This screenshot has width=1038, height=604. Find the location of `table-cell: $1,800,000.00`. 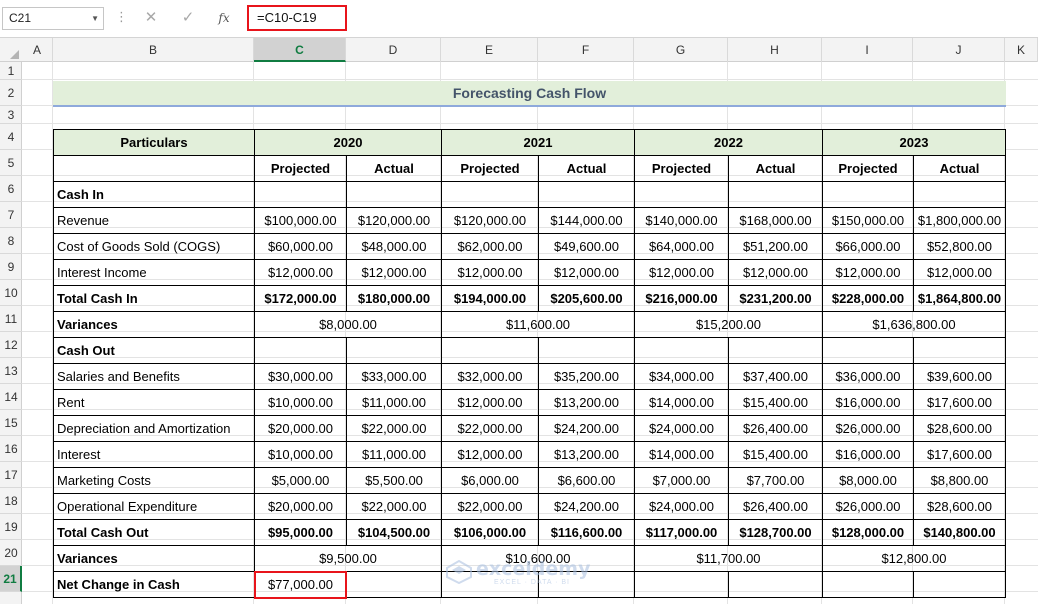

table-cell: $1,800,000.00 is located at coordinates (959, 220).